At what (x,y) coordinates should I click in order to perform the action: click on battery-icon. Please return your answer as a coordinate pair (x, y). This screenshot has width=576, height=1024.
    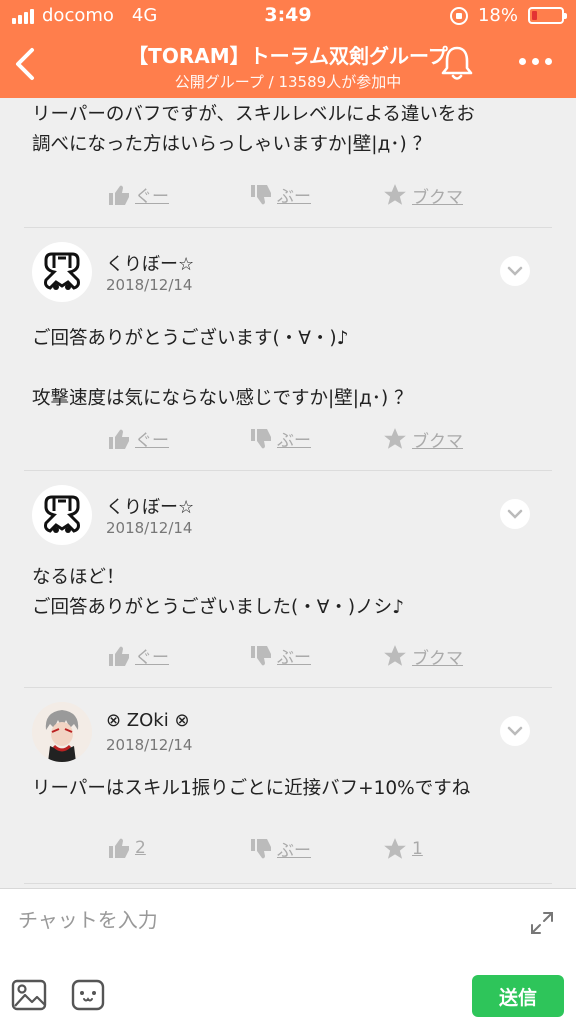
    Looking at the image, I should click on (547, 15).